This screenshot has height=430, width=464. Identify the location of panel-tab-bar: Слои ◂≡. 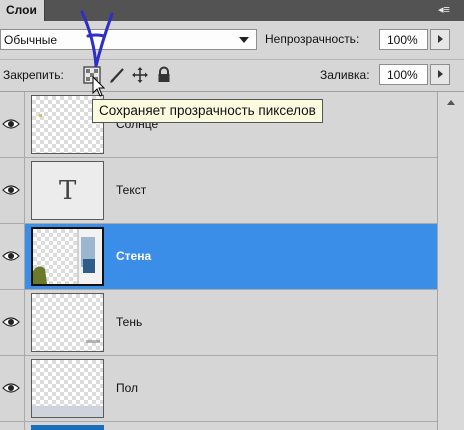
(232, 10).